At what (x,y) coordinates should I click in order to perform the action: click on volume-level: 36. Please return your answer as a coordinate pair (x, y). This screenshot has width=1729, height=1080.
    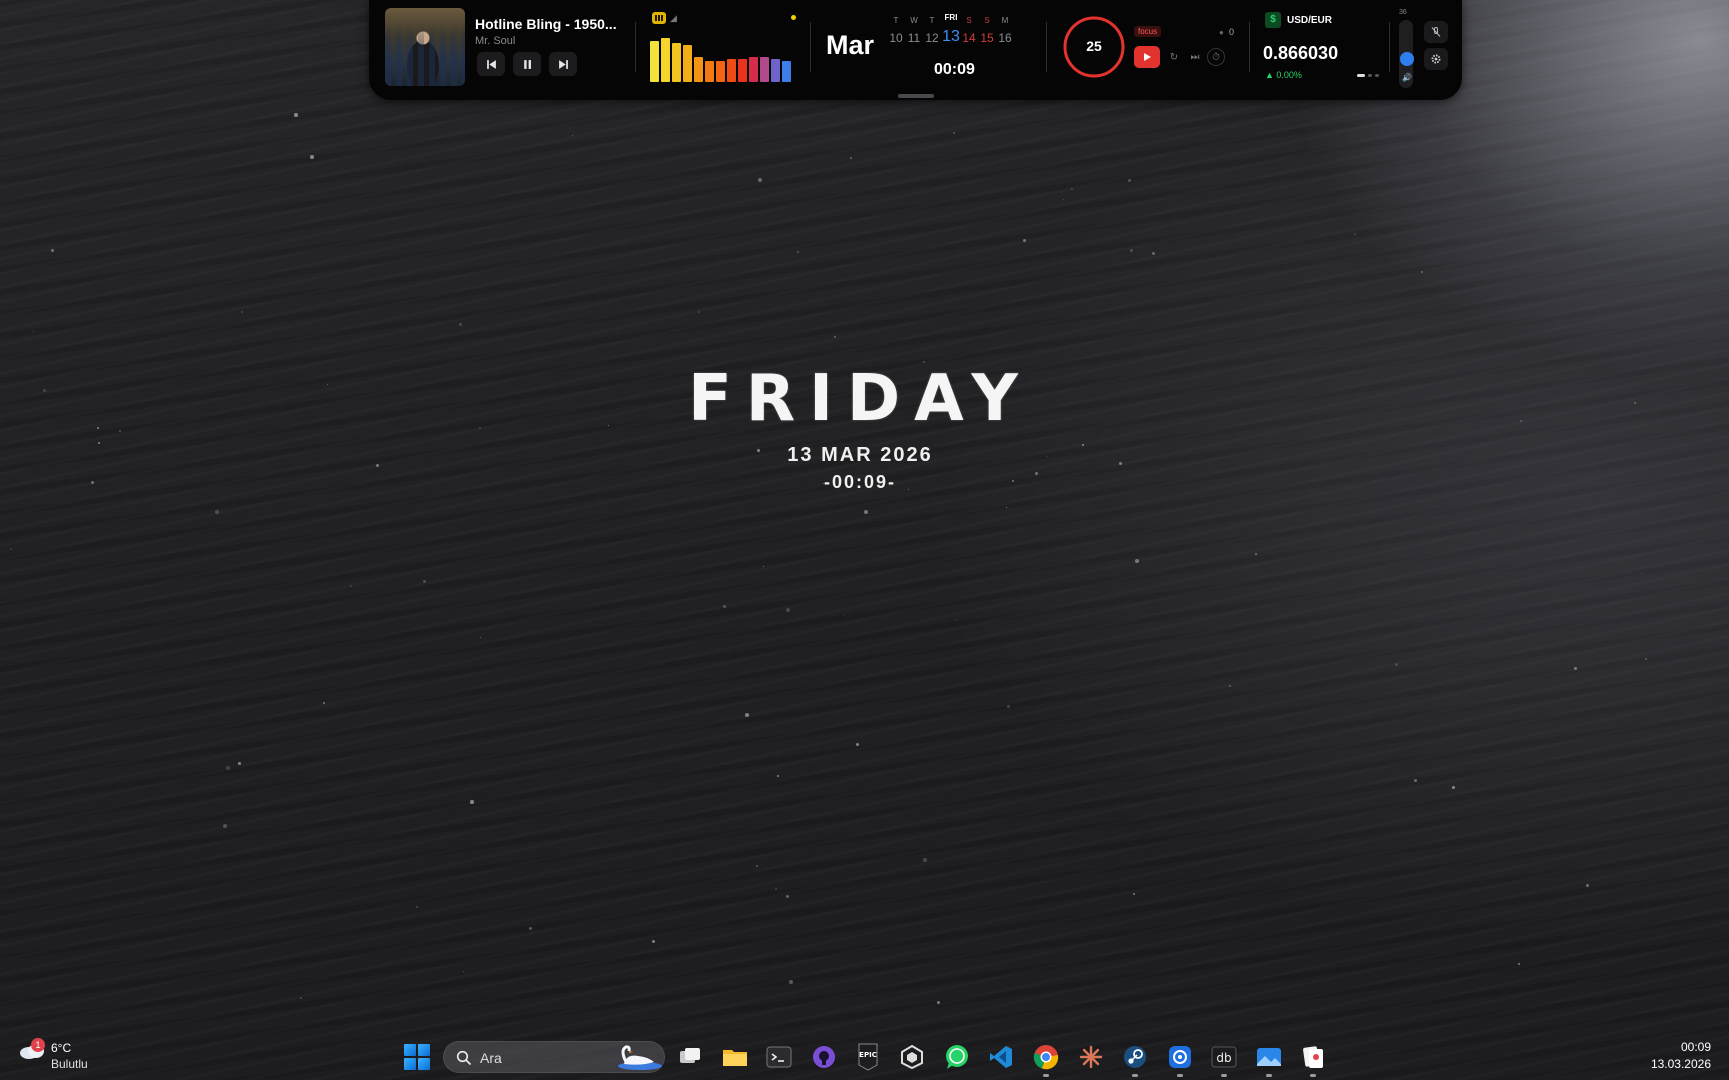
    Looking at the image, I should click on (1403, 12).